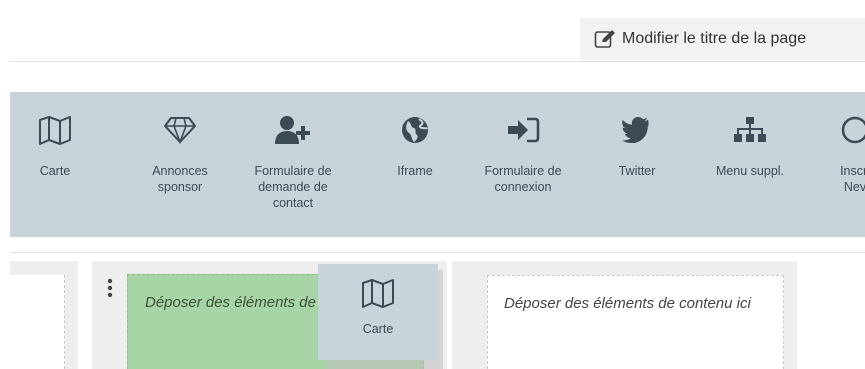 The height and width of the screenshot is (369, 865). I want to click on drop-zone: Déposer des éléments de contenu ici, so click(635, 322).